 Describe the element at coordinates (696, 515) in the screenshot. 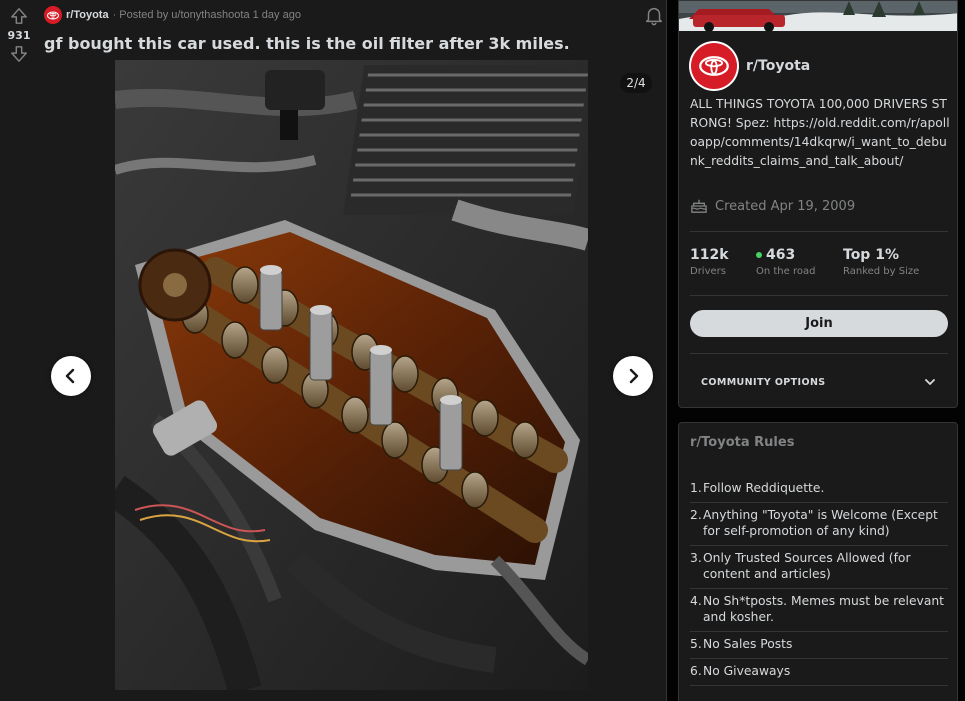

I see `rule-number: 2.` at that location.